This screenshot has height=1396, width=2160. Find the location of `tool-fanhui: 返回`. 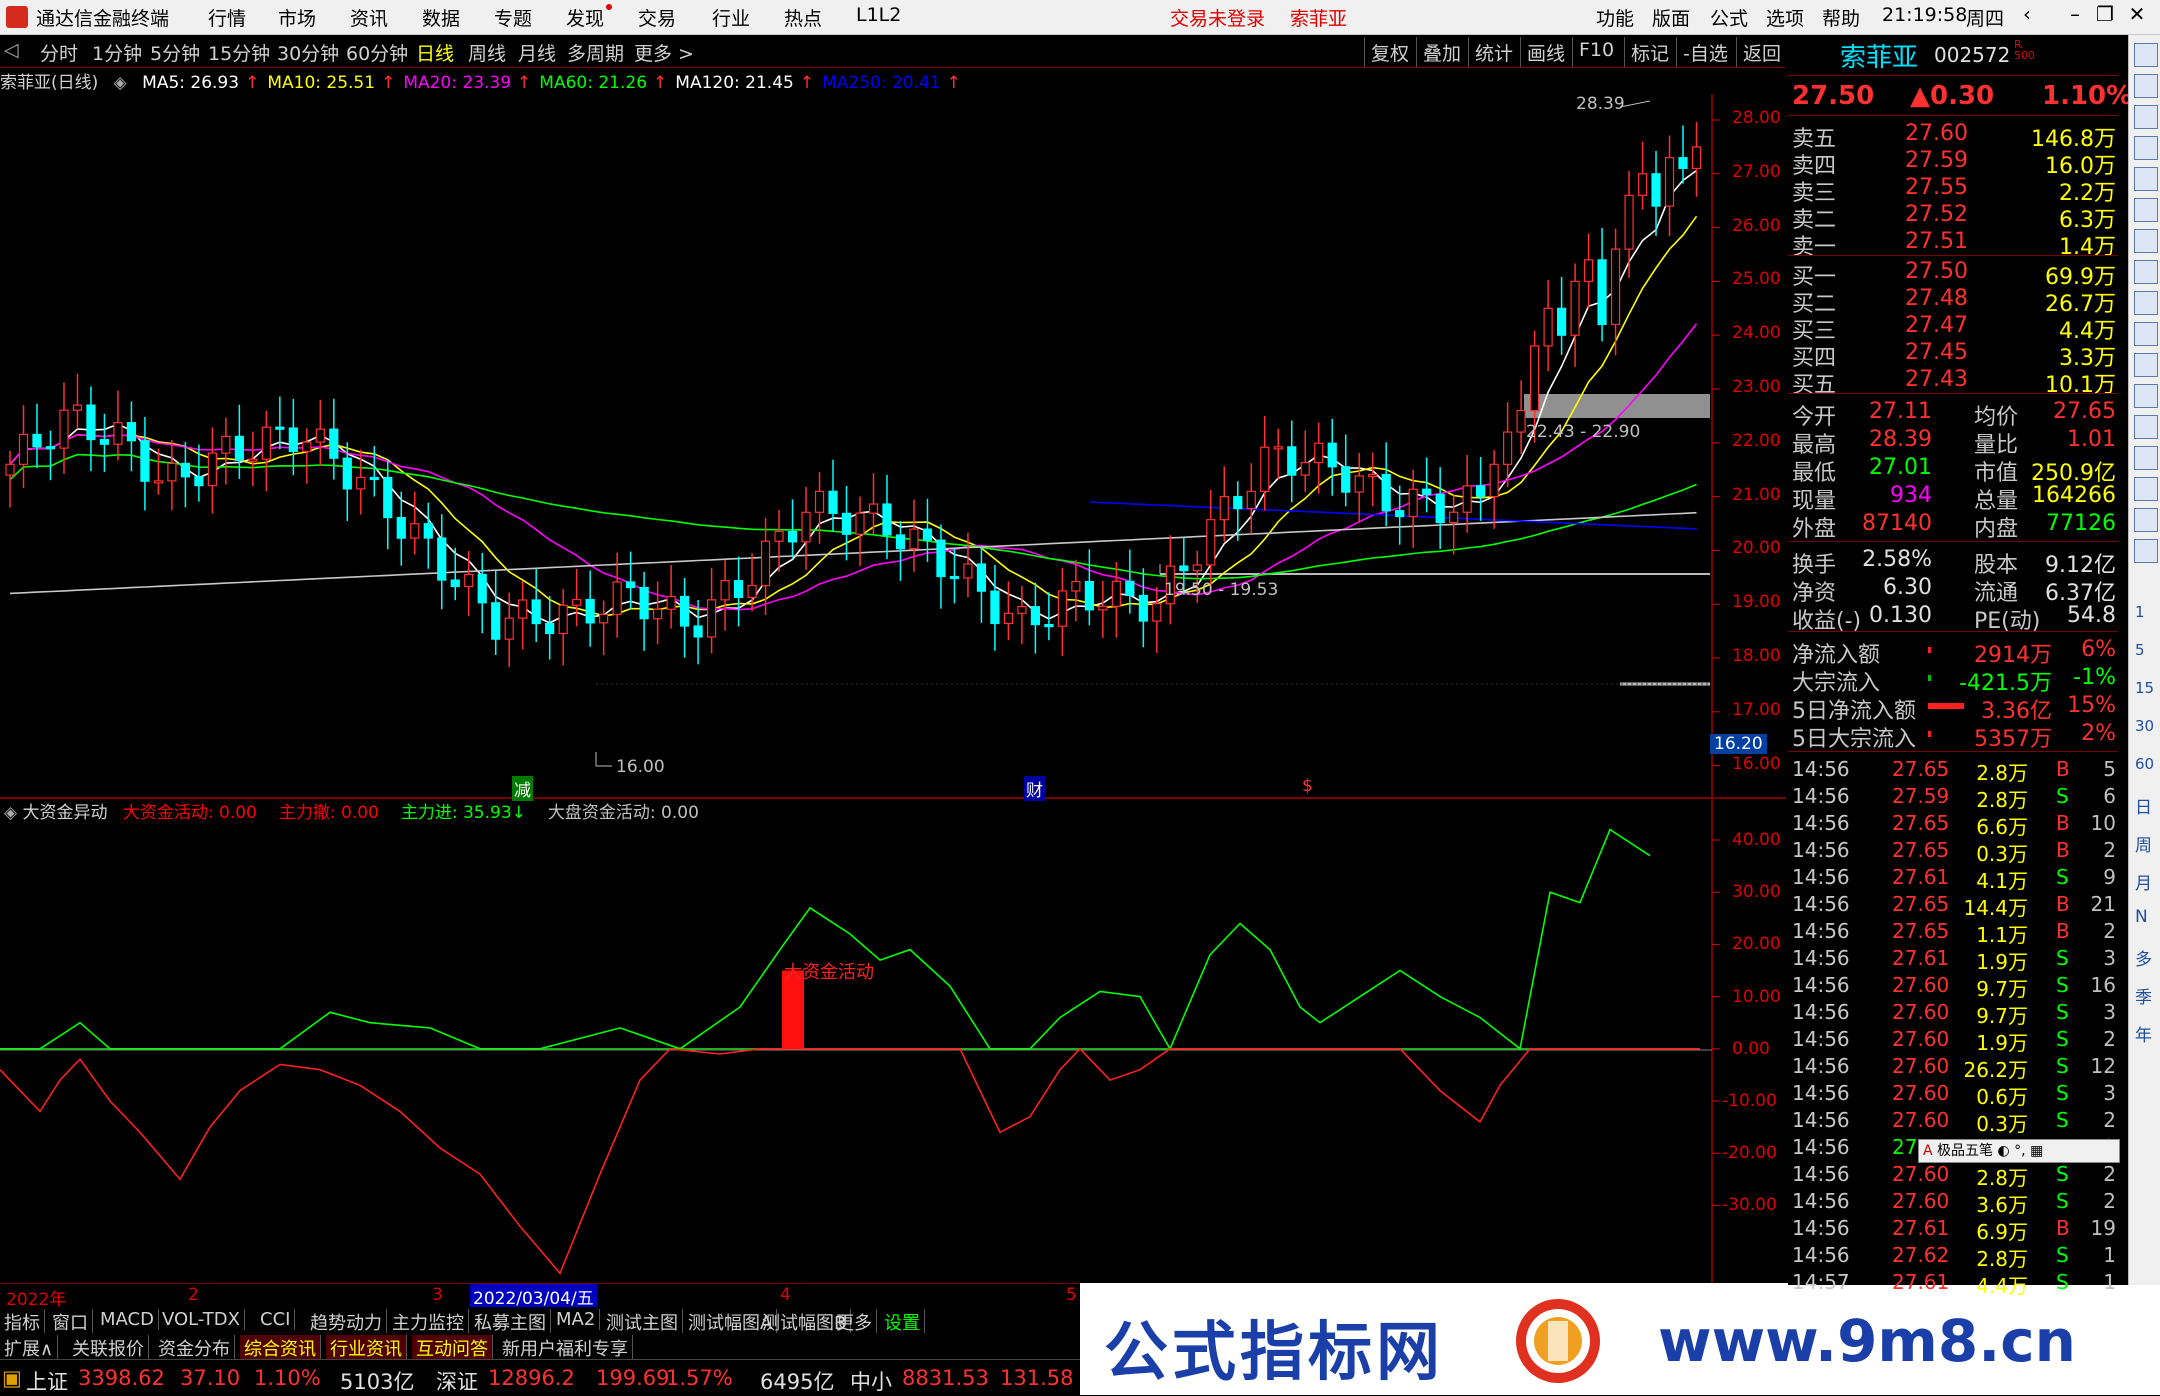

tool-fanhui: 返回 is located at coordinates (1761, 52).